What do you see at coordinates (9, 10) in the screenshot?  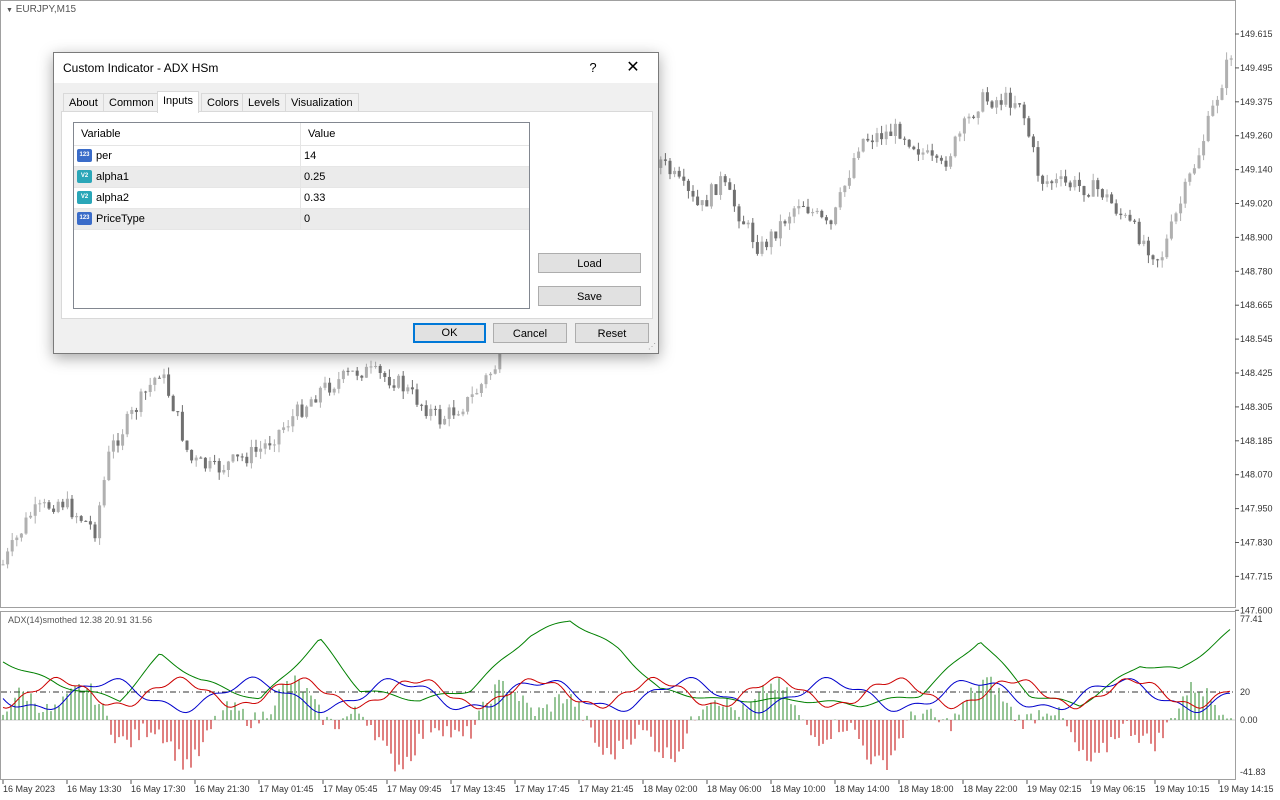 I see `chevron-down-icon: ▼` at bounding box center [9, 10].